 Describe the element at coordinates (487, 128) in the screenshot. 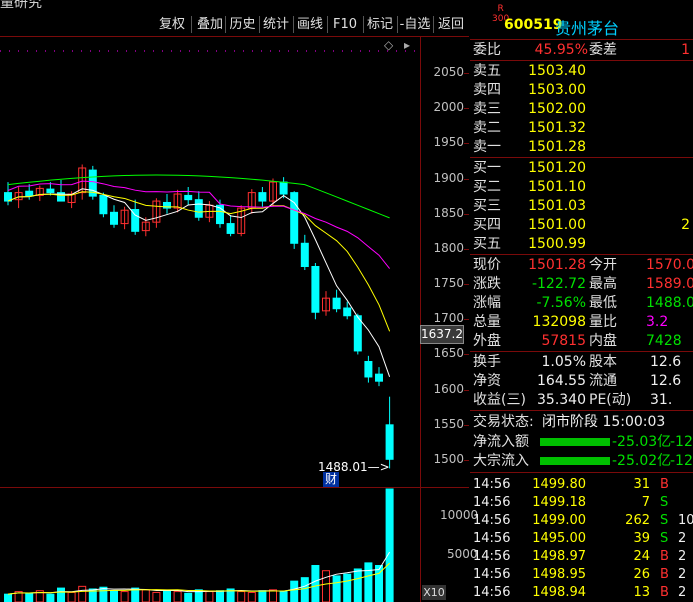

I see `ask-label: 卖二` at that location.